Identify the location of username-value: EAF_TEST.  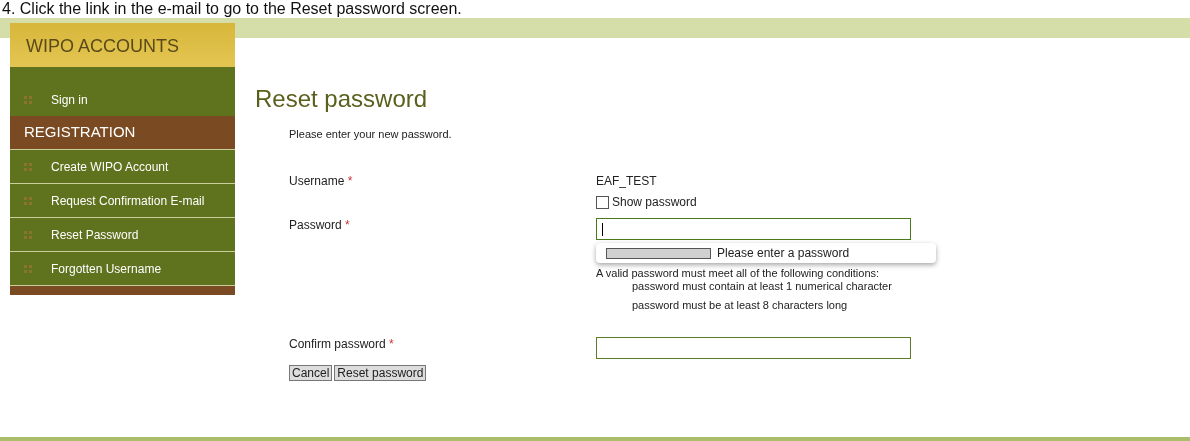
(627, 182).